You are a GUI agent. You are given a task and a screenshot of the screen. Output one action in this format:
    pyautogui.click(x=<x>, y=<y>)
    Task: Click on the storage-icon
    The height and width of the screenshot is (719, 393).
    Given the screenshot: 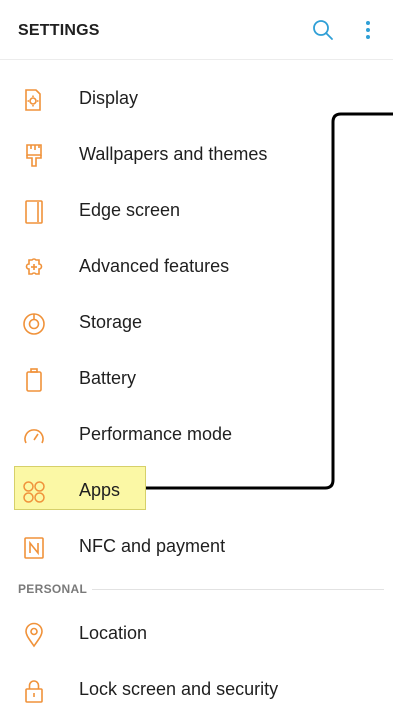 What is the action you would take?
    pyautogui.click(x=34, y=324)
    